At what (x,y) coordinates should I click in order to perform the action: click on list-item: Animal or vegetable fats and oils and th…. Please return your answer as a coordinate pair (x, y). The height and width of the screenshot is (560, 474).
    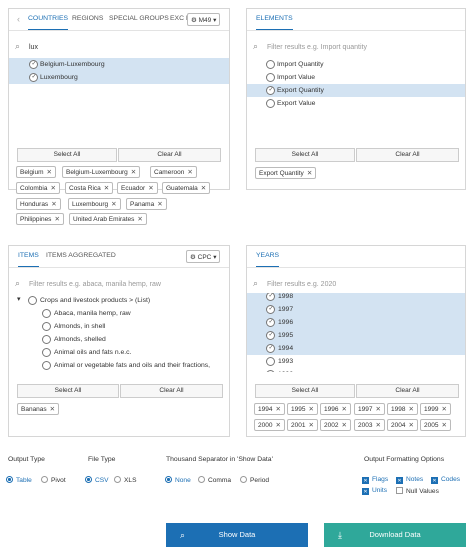
    Looking at the image, I should click on (119, 365).